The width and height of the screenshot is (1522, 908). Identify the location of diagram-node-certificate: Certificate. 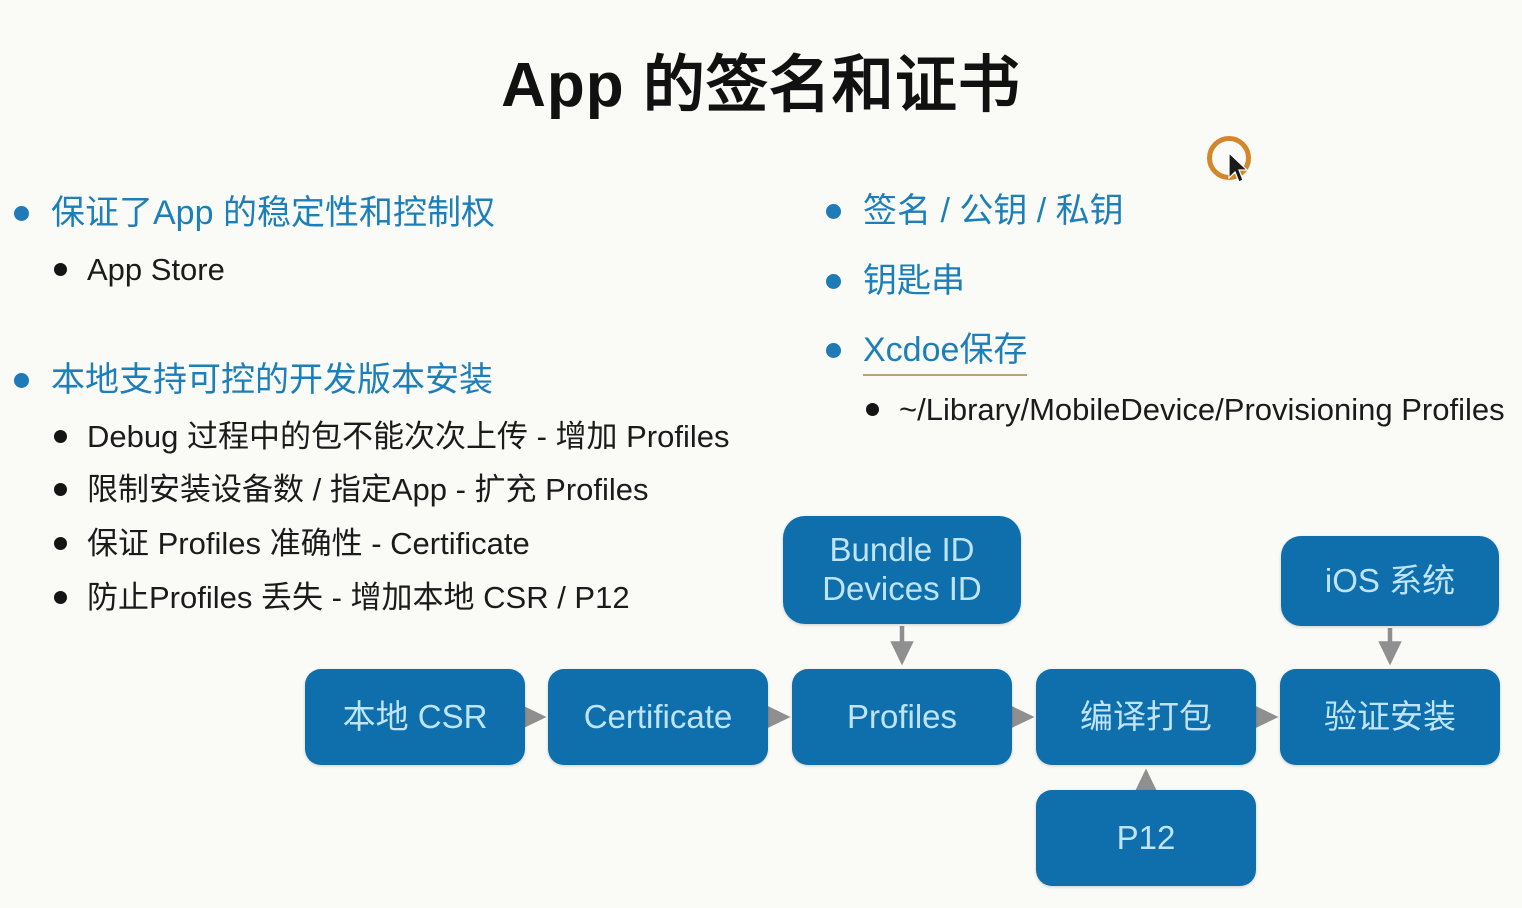
(658, 717).